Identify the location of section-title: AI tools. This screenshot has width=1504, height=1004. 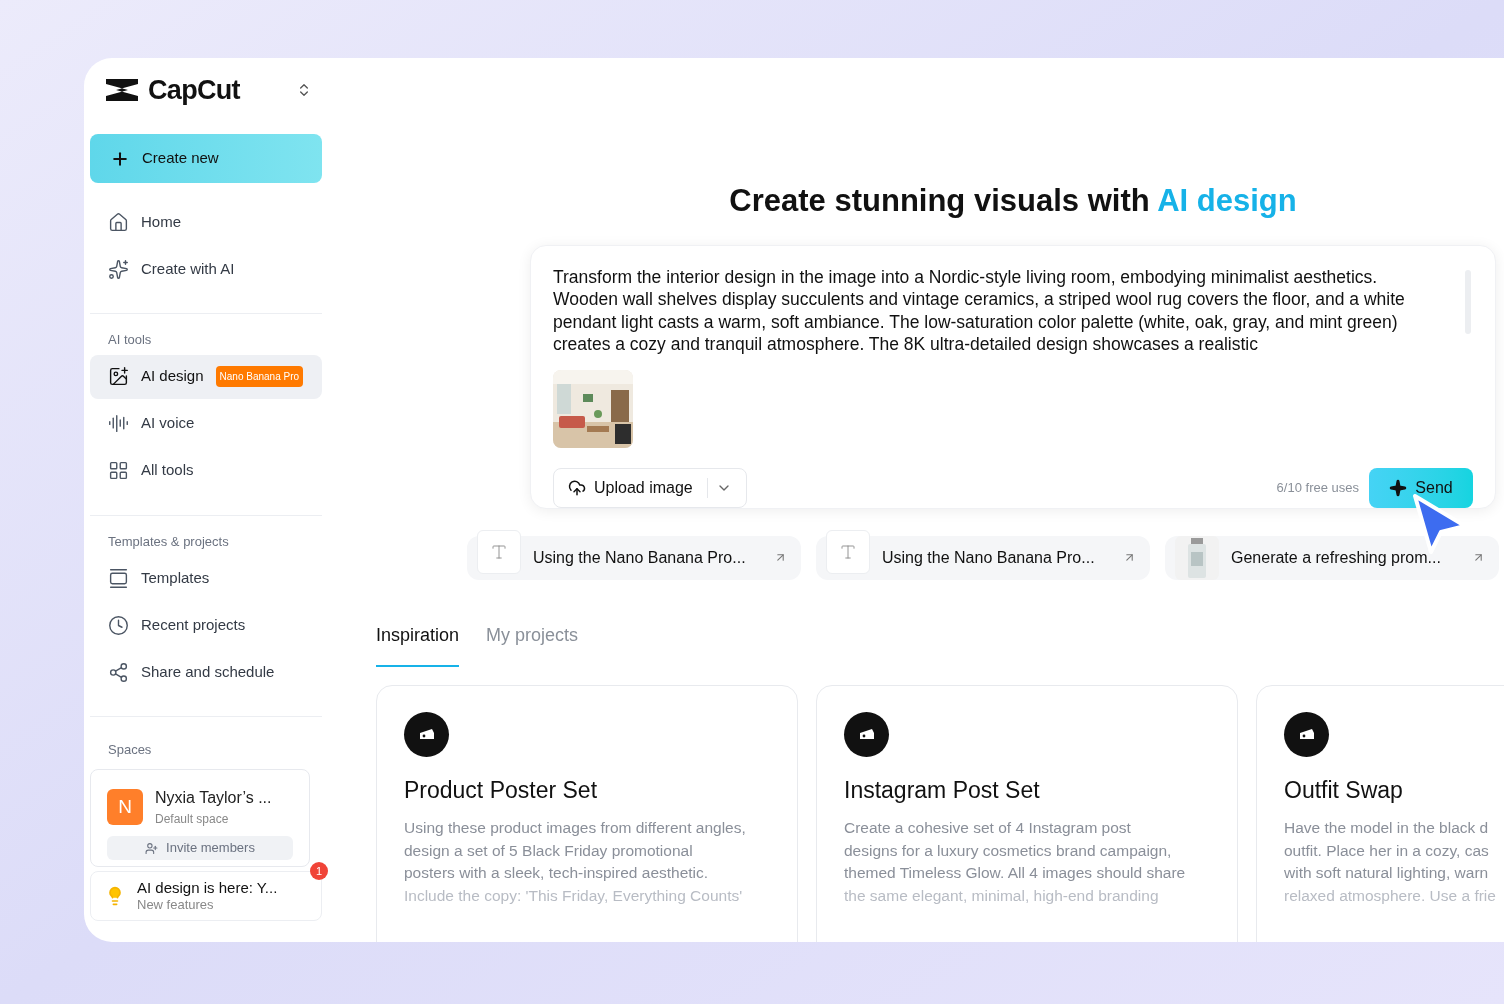
(130, 340).